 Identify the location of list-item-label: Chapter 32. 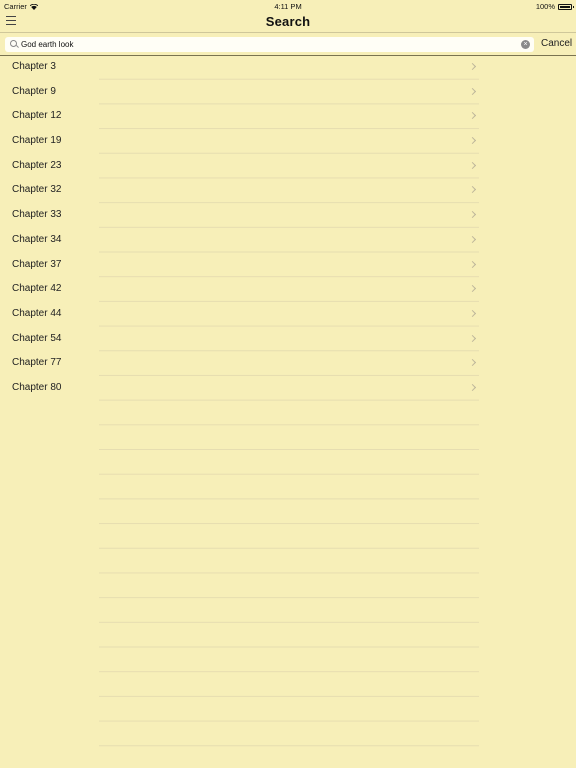
(37, 190).